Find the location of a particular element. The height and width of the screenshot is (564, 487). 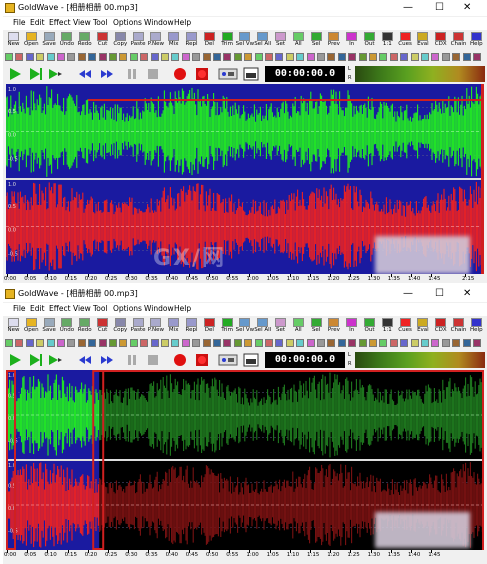

toolbar-button-repl: Repl is located at coordinates (191, 327).